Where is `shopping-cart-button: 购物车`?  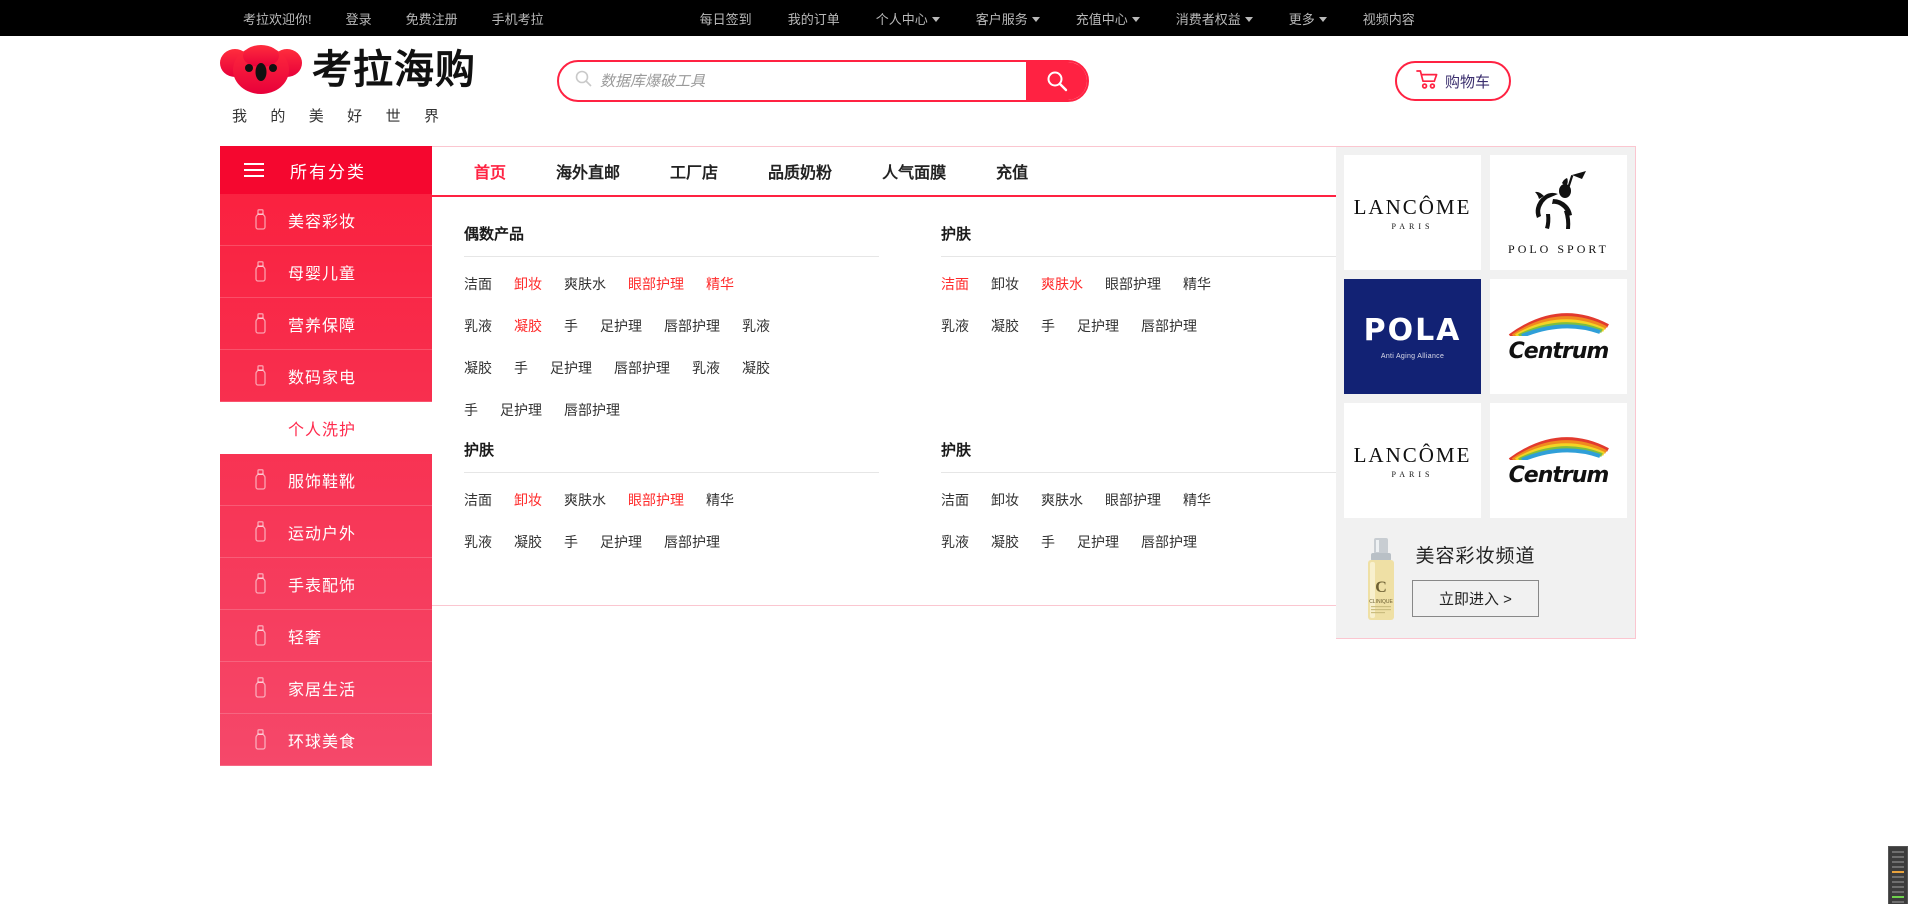 shopping-cart-button: 购物车 is located at coordinates (1453, 81).